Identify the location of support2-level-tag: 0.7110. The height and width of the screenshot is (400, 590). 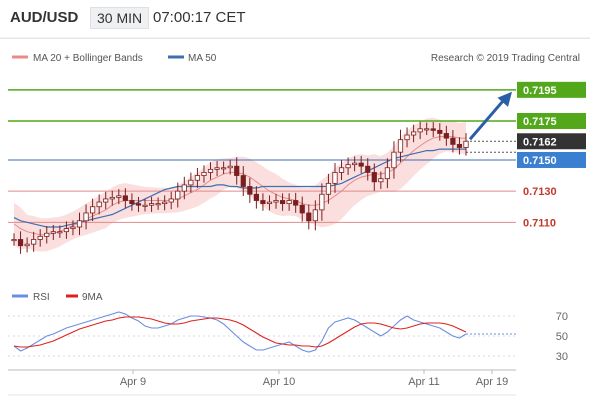
(539, 223).